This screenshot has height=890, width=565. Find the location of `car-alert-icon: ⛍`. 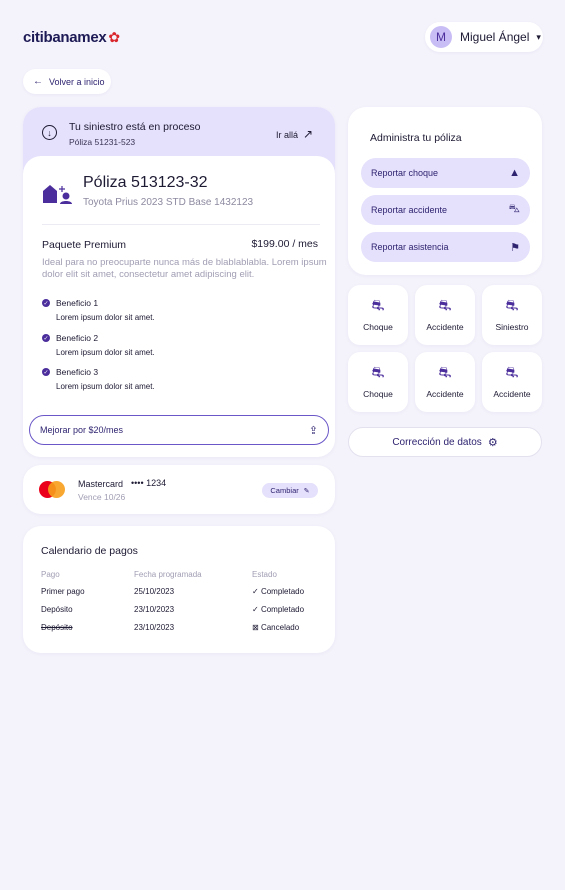

car-alert-icon: ⛍ is located at coordinates (514, 209).